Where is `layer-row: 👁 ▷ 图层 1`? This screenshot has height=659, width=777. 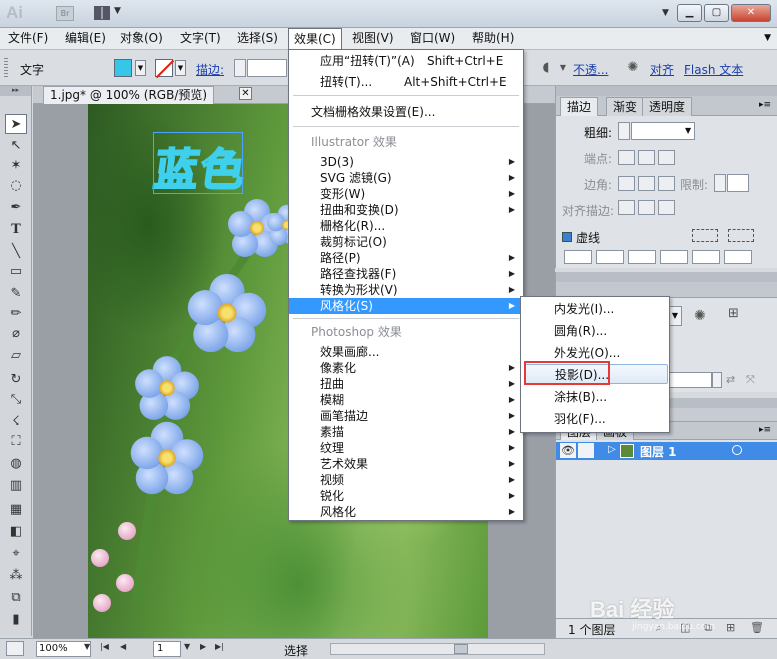 layer-row: 👁 ▷ 图层 1 is located at coordinates (666, 451).